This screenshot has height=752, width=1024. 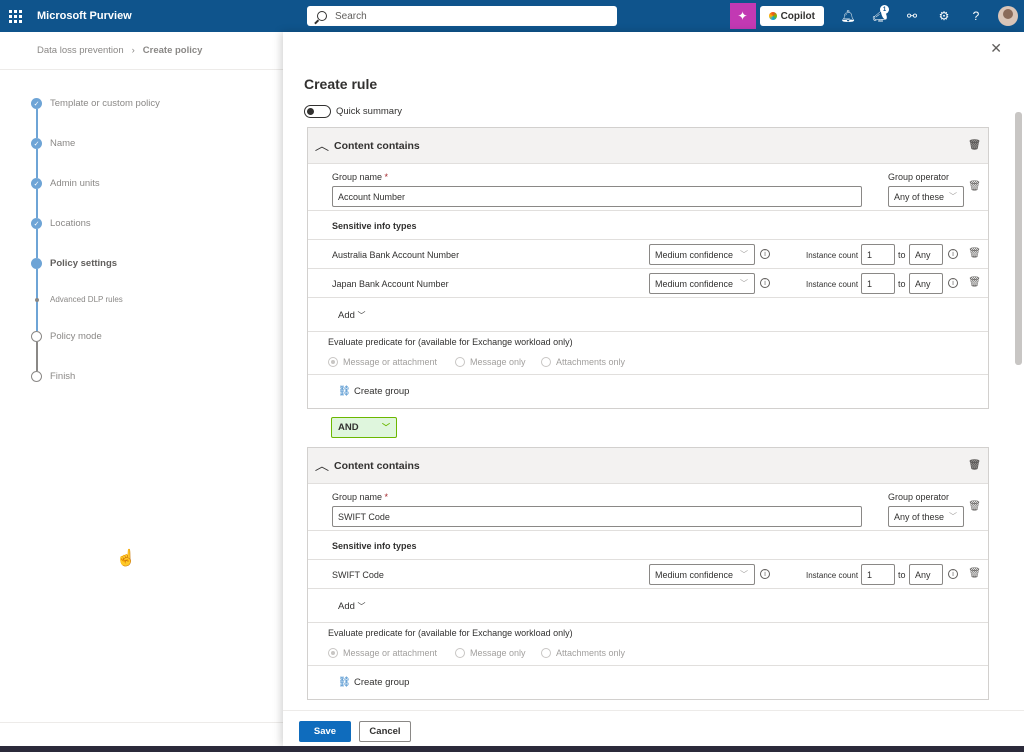 I want to click on copilot-button: Copilot, so click(x=791, y=16).